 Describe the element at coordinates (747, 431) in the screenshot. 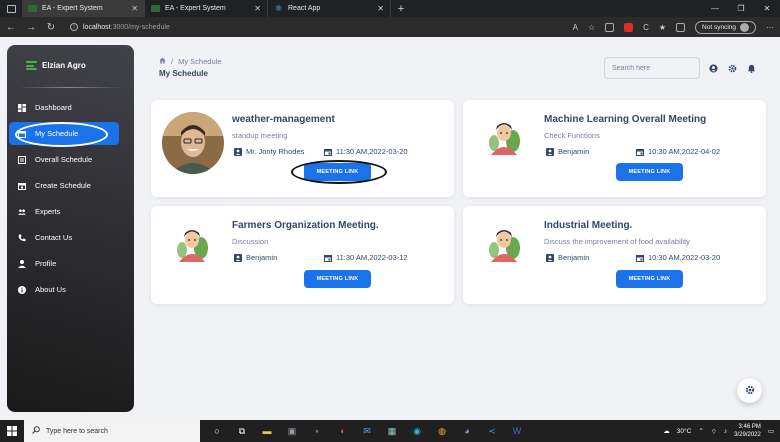

I see `clock: 3:46 PM 3/29/2022` at that location.